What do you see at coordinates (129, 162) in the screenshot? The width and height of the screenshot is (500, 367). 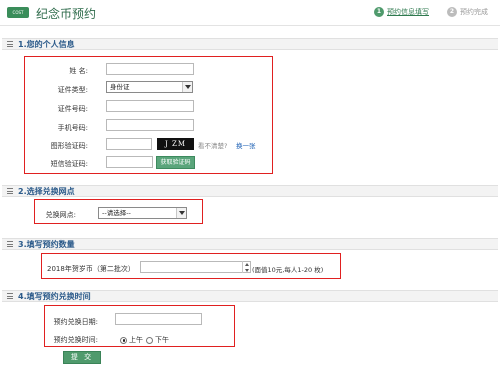 I see `sms-code-input` at bounding box center [129, 162].